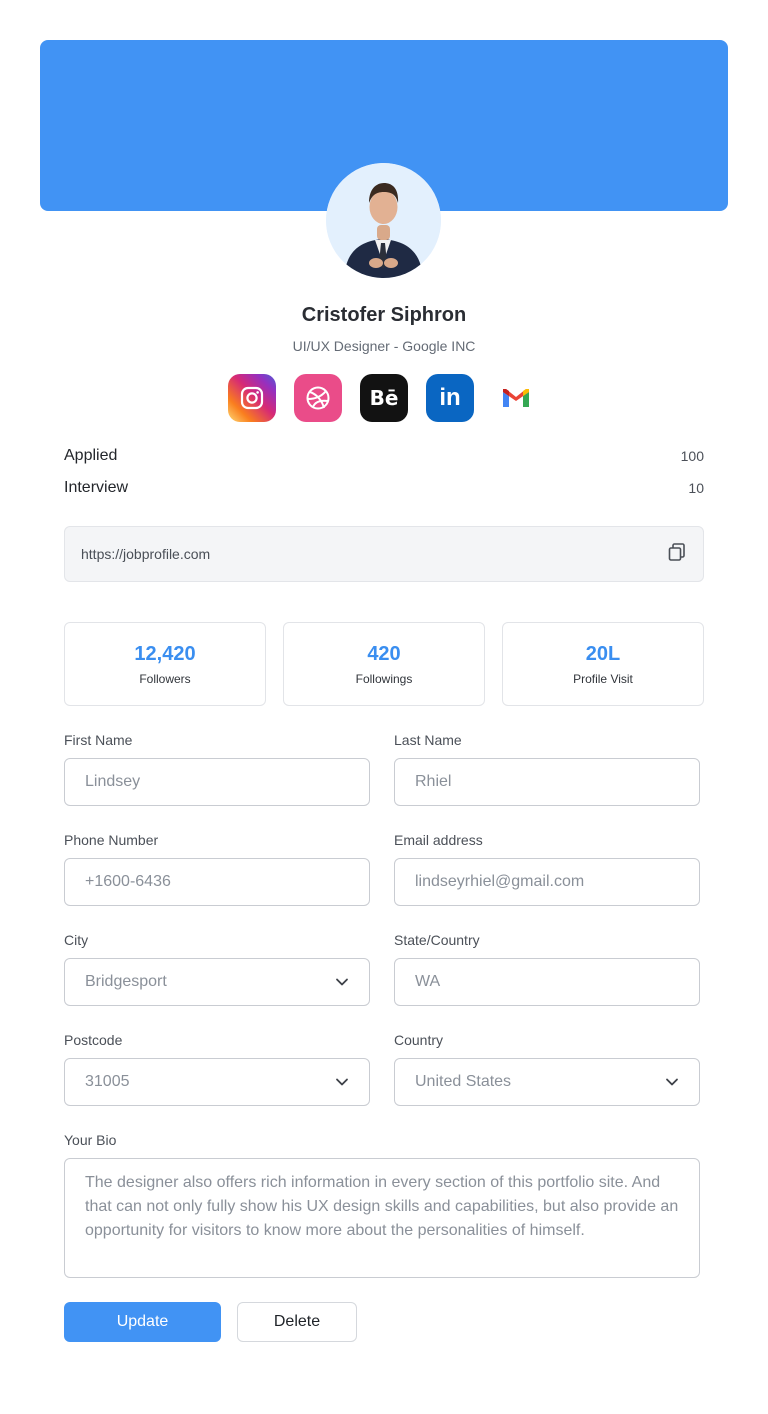  I want to click on linkedin-icon: in, so click(450, 398).